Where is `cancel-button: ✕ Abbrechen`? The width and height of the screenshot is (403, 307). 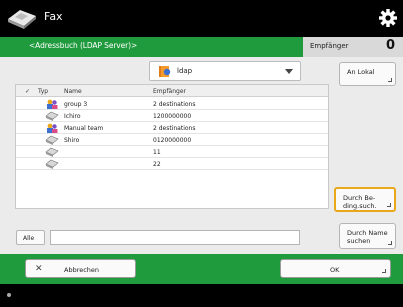 cancel-button: ✕ Abbrechen is located at coordinates (80, 268).